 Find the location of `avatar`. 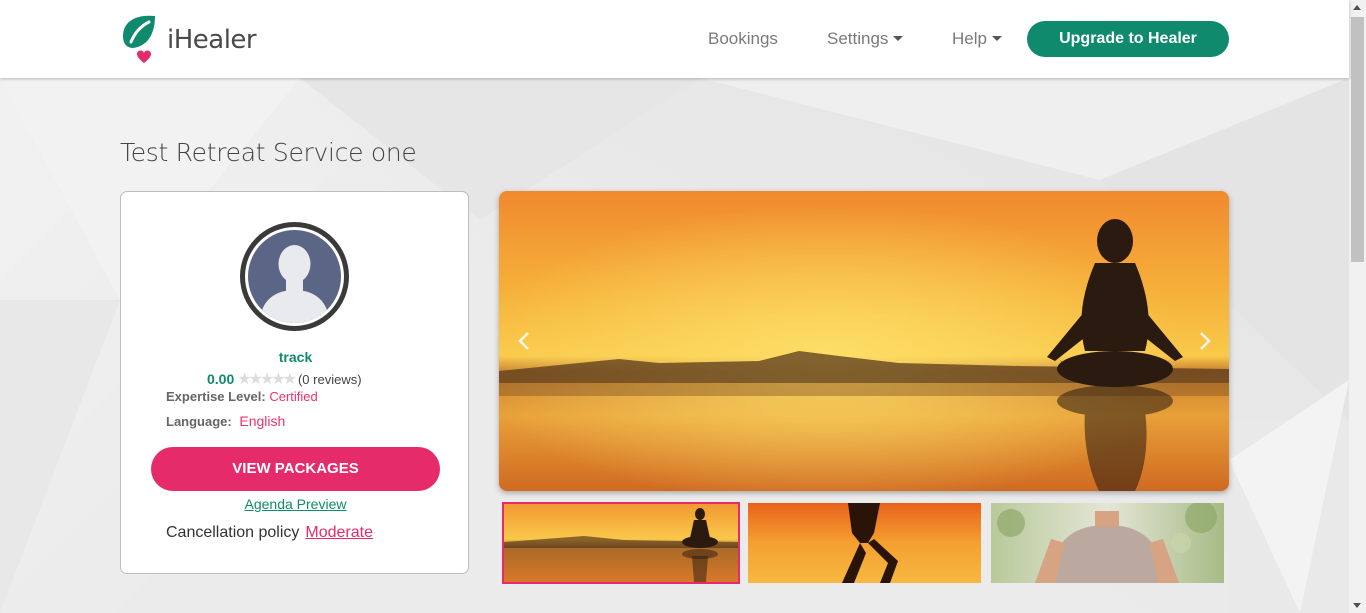

avatar is located at coordinates (294, 276).